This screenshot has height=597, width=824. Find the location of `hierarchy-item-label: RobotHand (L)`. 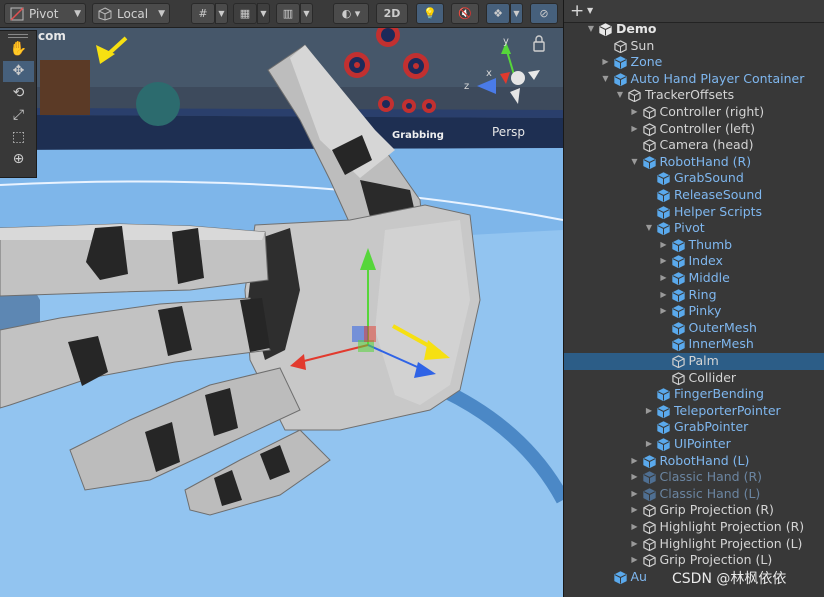

hierarchy-item-label: RobotHand (L) is located at coordinates (704, 460).